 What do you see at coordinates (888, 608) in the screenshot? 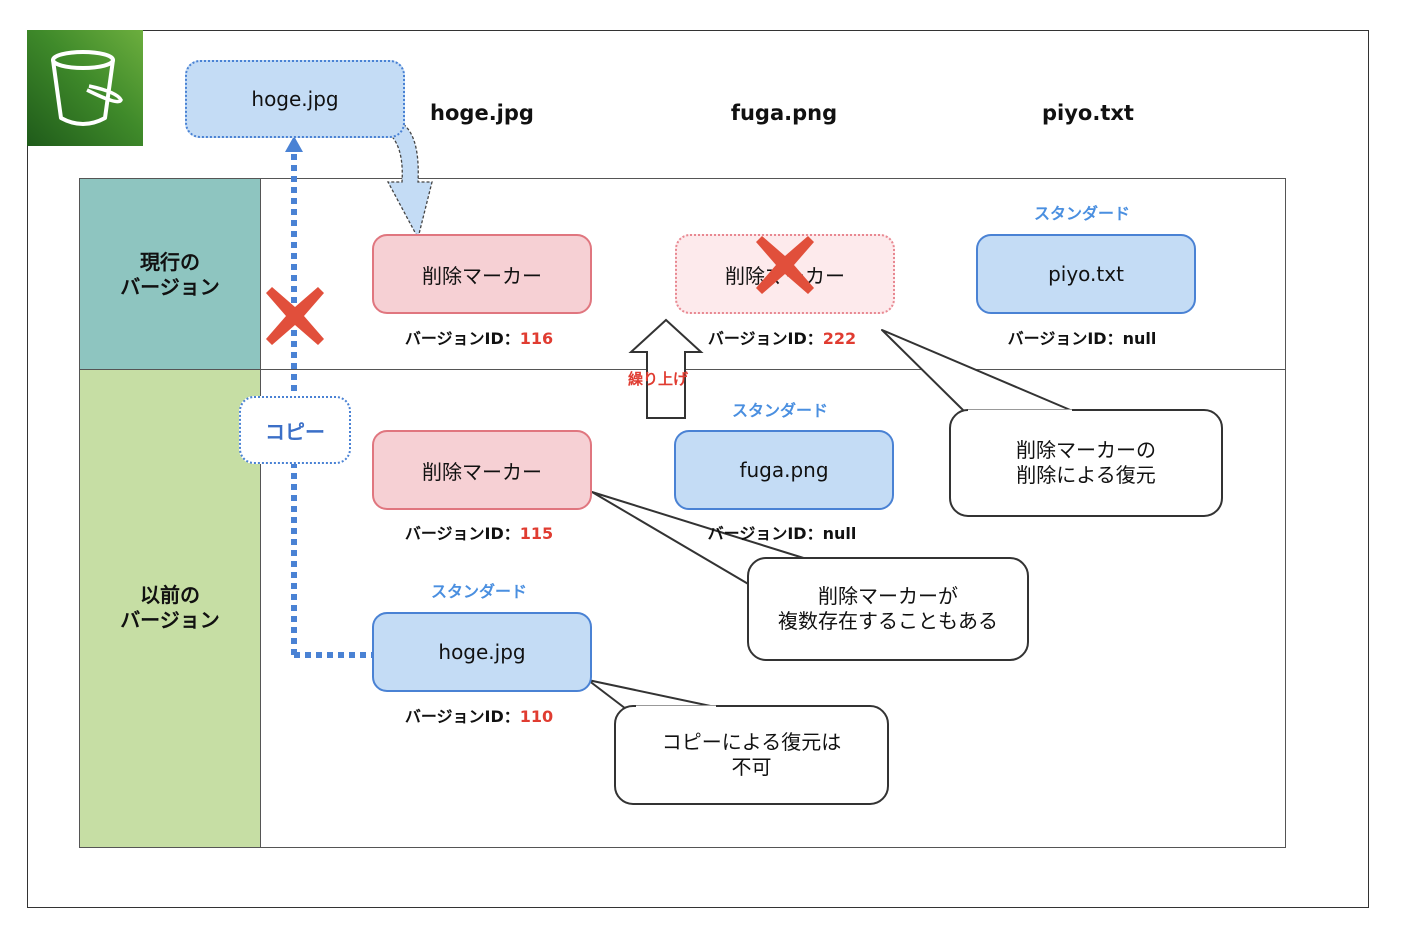
I see `callout-multiple-markers: 削除マーカーが 複数存在することもある` at bounding box center [888, 608].